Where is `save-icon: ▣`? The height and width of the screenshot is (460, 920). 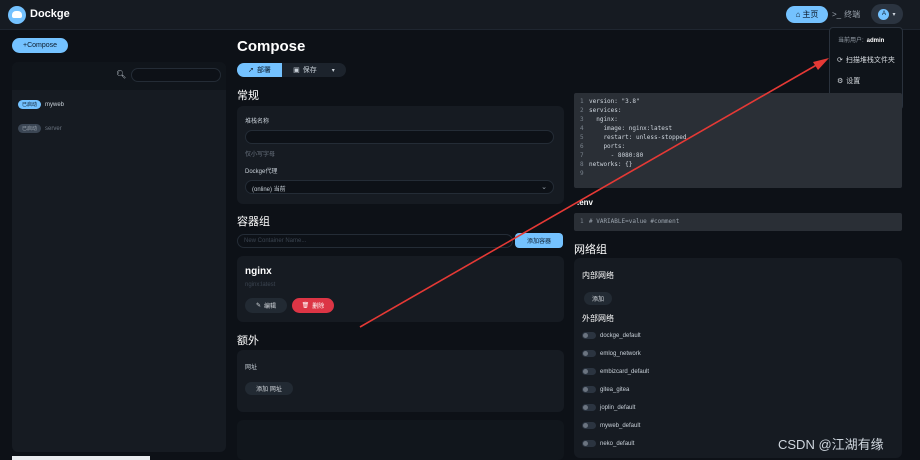
save-icon: ▣ is located at coordinates (296, 70).